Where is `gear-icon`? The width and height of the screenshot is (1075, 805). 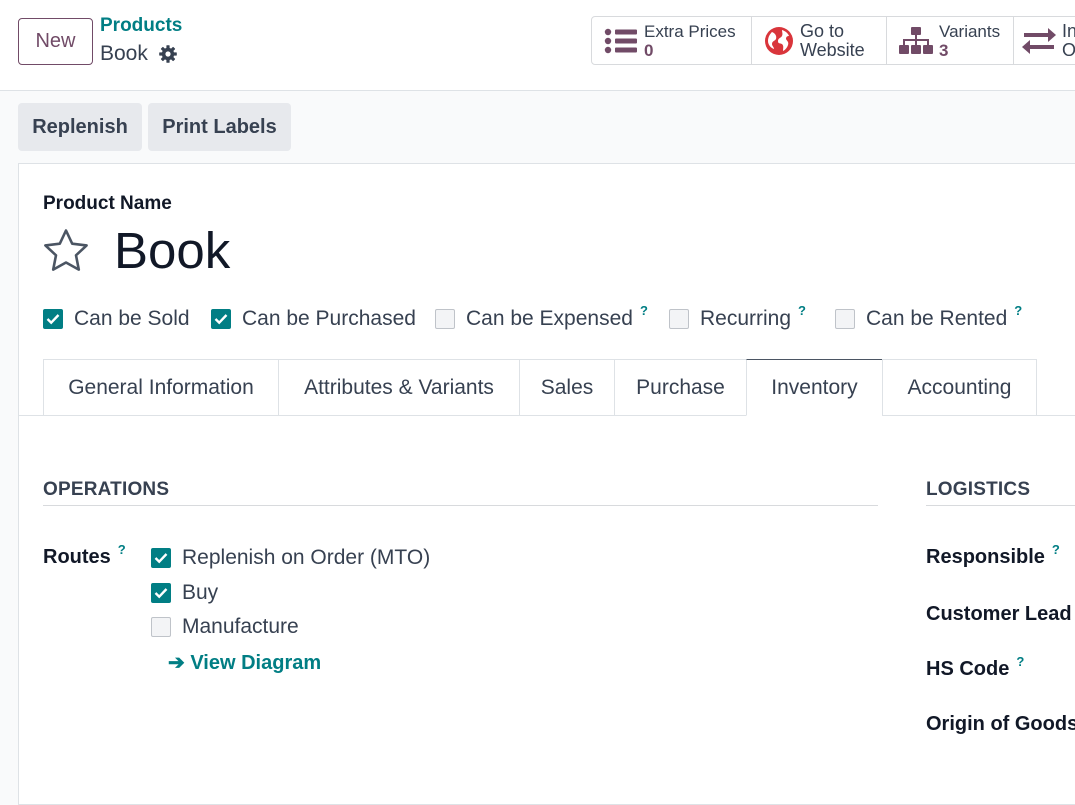 gear-icon is located at coordinates (168, 54).